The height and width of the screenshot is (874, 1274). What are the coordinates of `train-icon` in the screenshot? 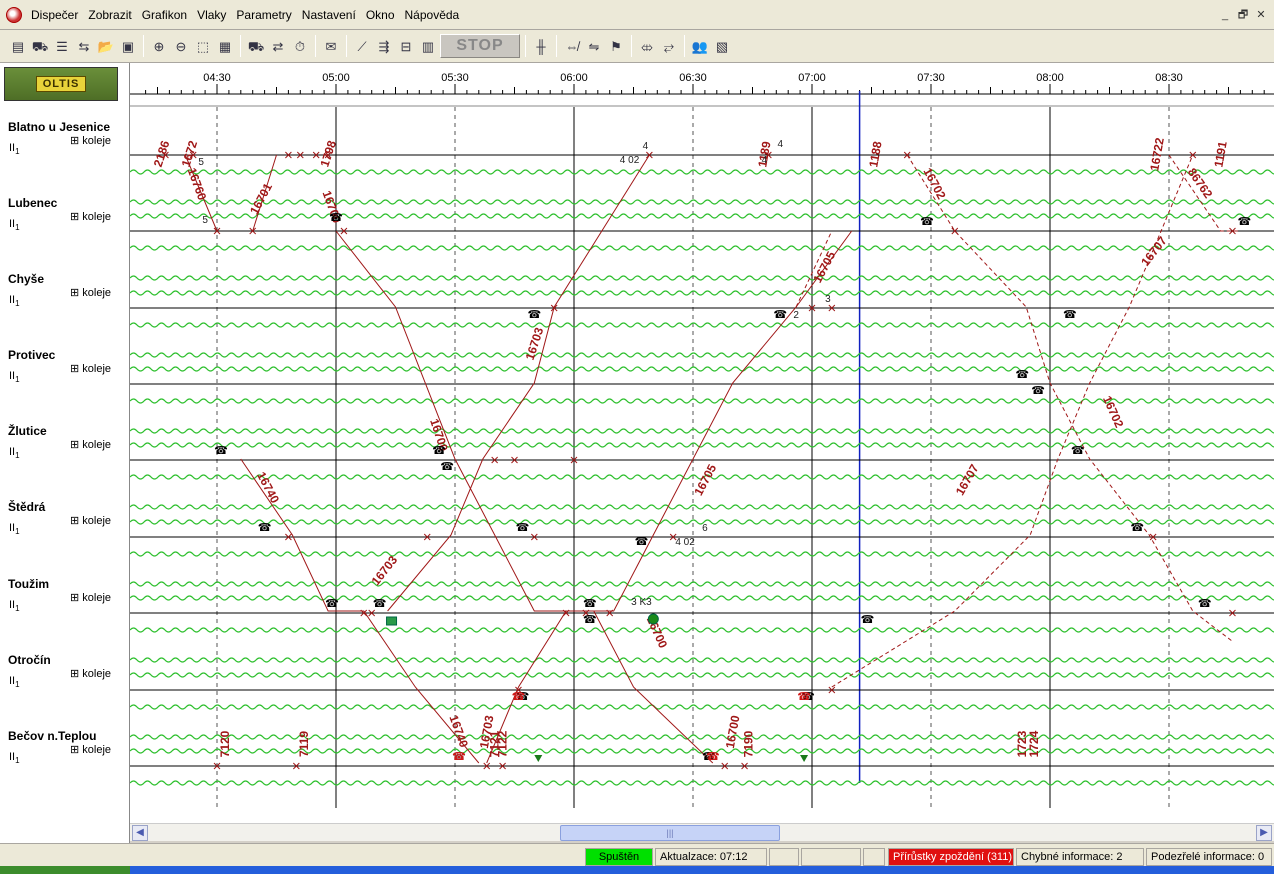 It's located at (392, 621).